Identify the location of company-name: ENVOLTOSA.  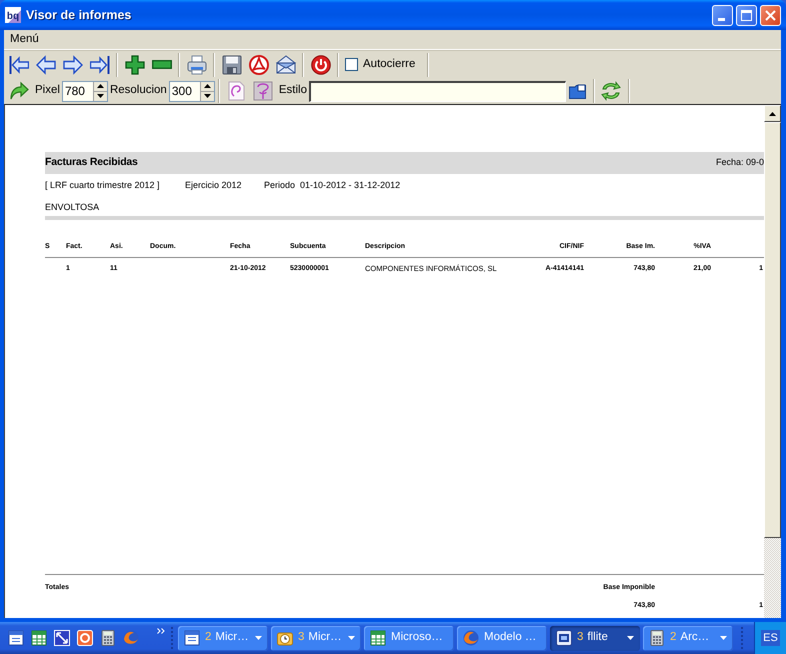
(72, 207).